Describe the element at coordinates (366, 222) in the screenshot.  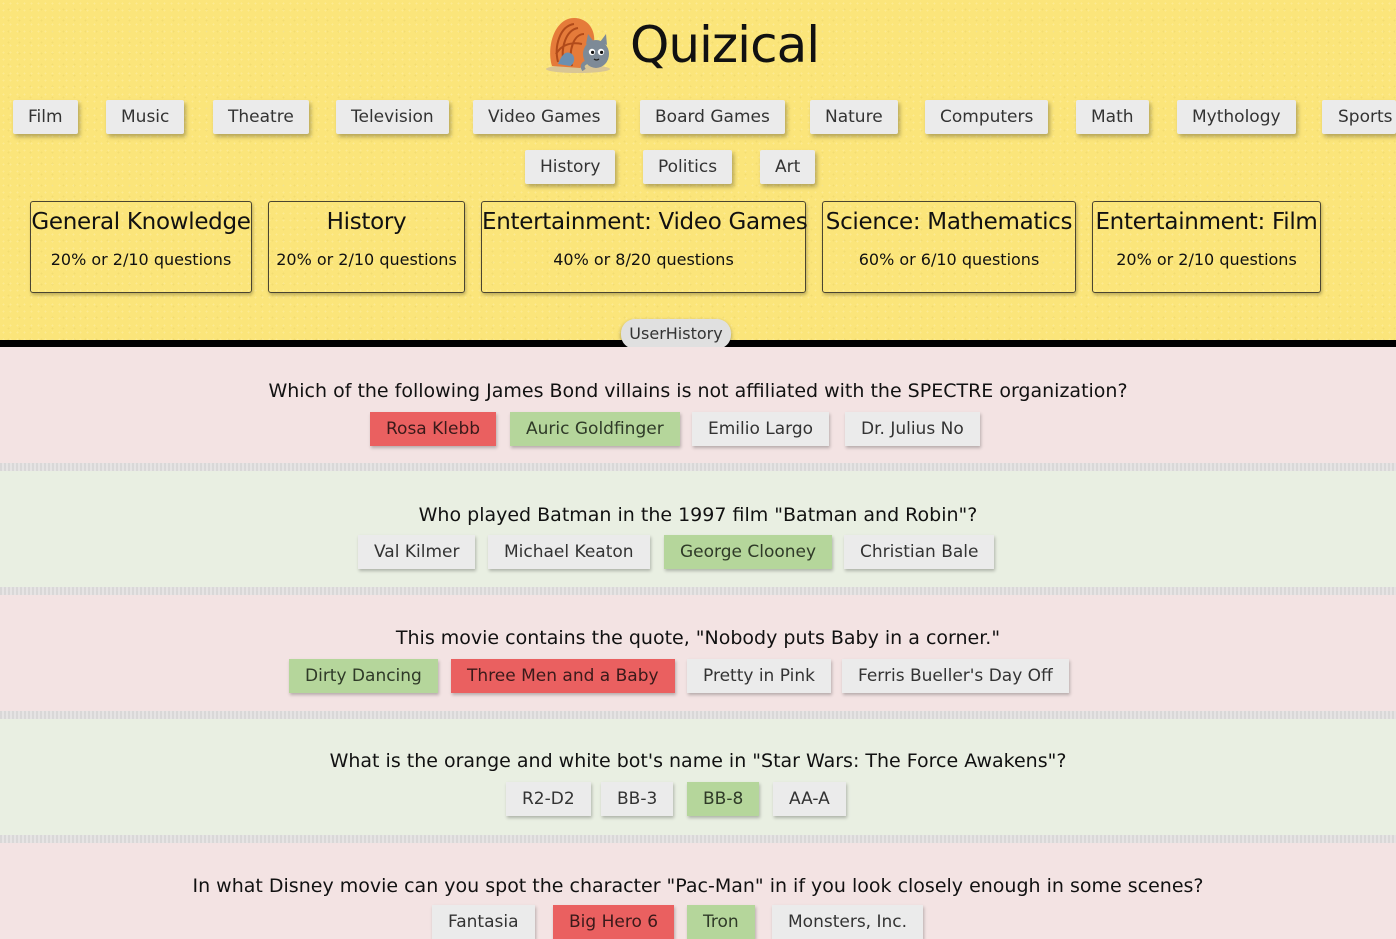
I see `score-card-category: History` at that location.